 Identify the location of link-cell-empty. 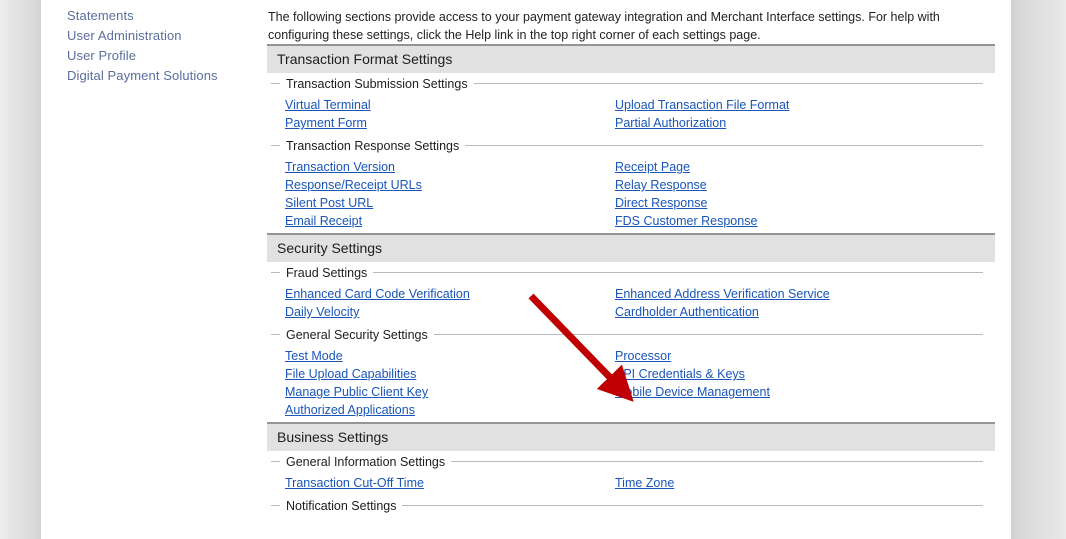
(805, 410).